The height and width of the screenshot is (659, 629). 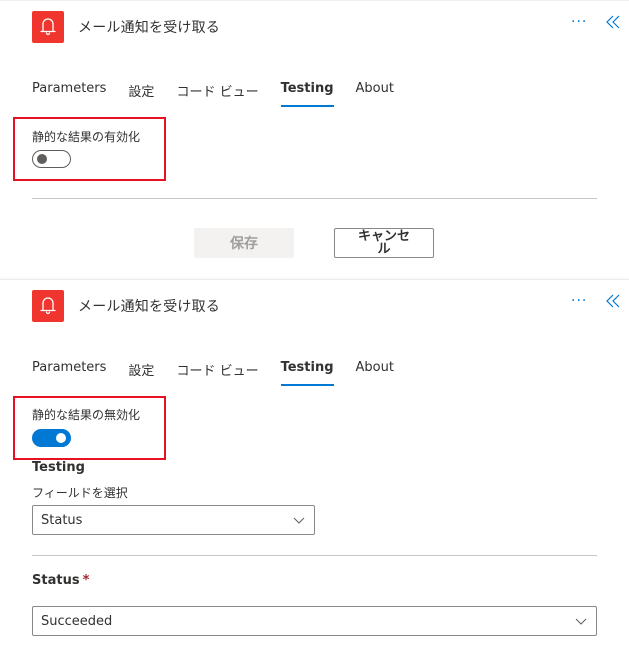 What do you see at coordinates (314, 621) in the screenshot?
I see `status-dropdown: Succeeded` at bounding box center [314, 621].